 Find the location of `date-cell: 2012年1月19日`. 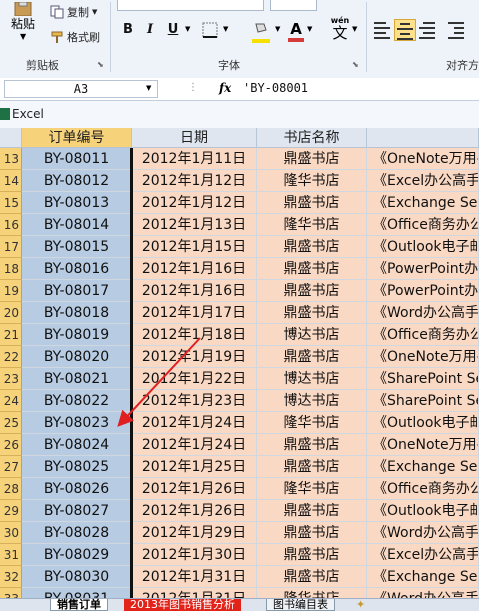

date-cell: 2012年1月19日 is located at coordinates (194, 357).